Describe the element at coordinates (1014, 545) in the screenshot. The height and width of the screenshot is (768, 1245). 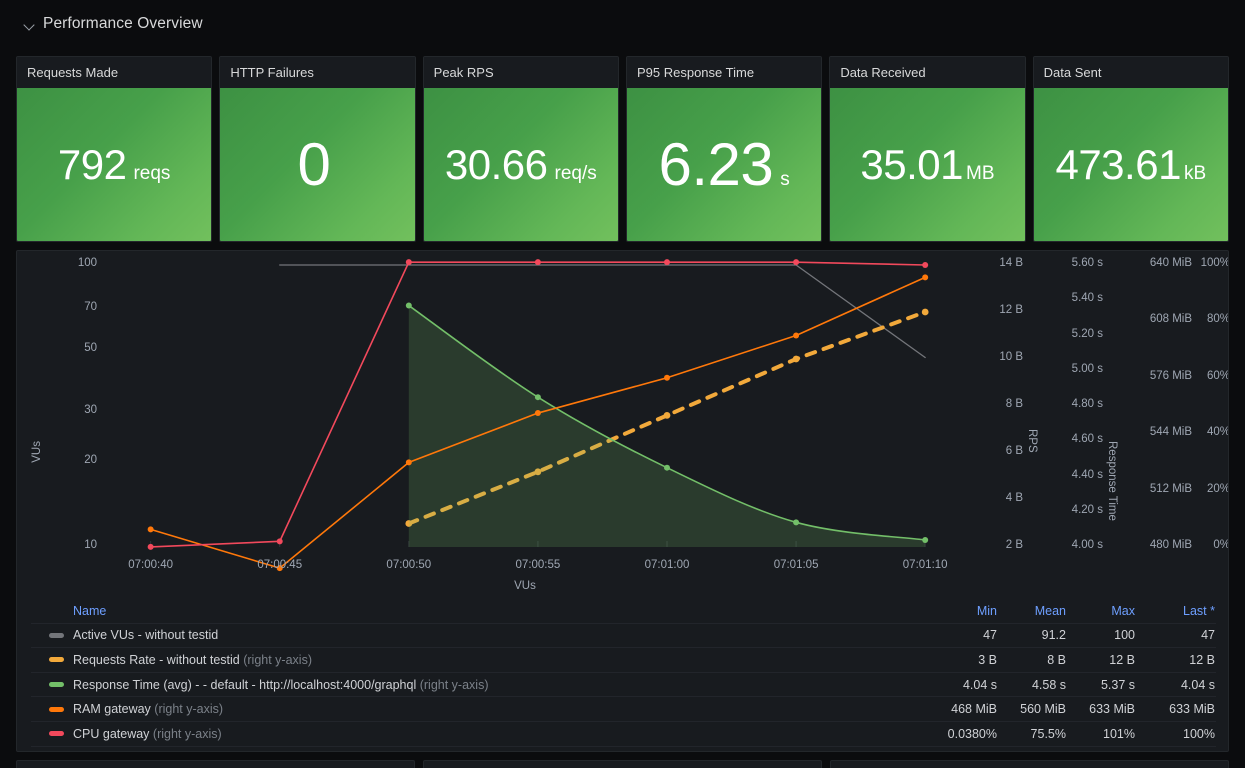
I see `y-axis-tick-right: 2 B` at that location.